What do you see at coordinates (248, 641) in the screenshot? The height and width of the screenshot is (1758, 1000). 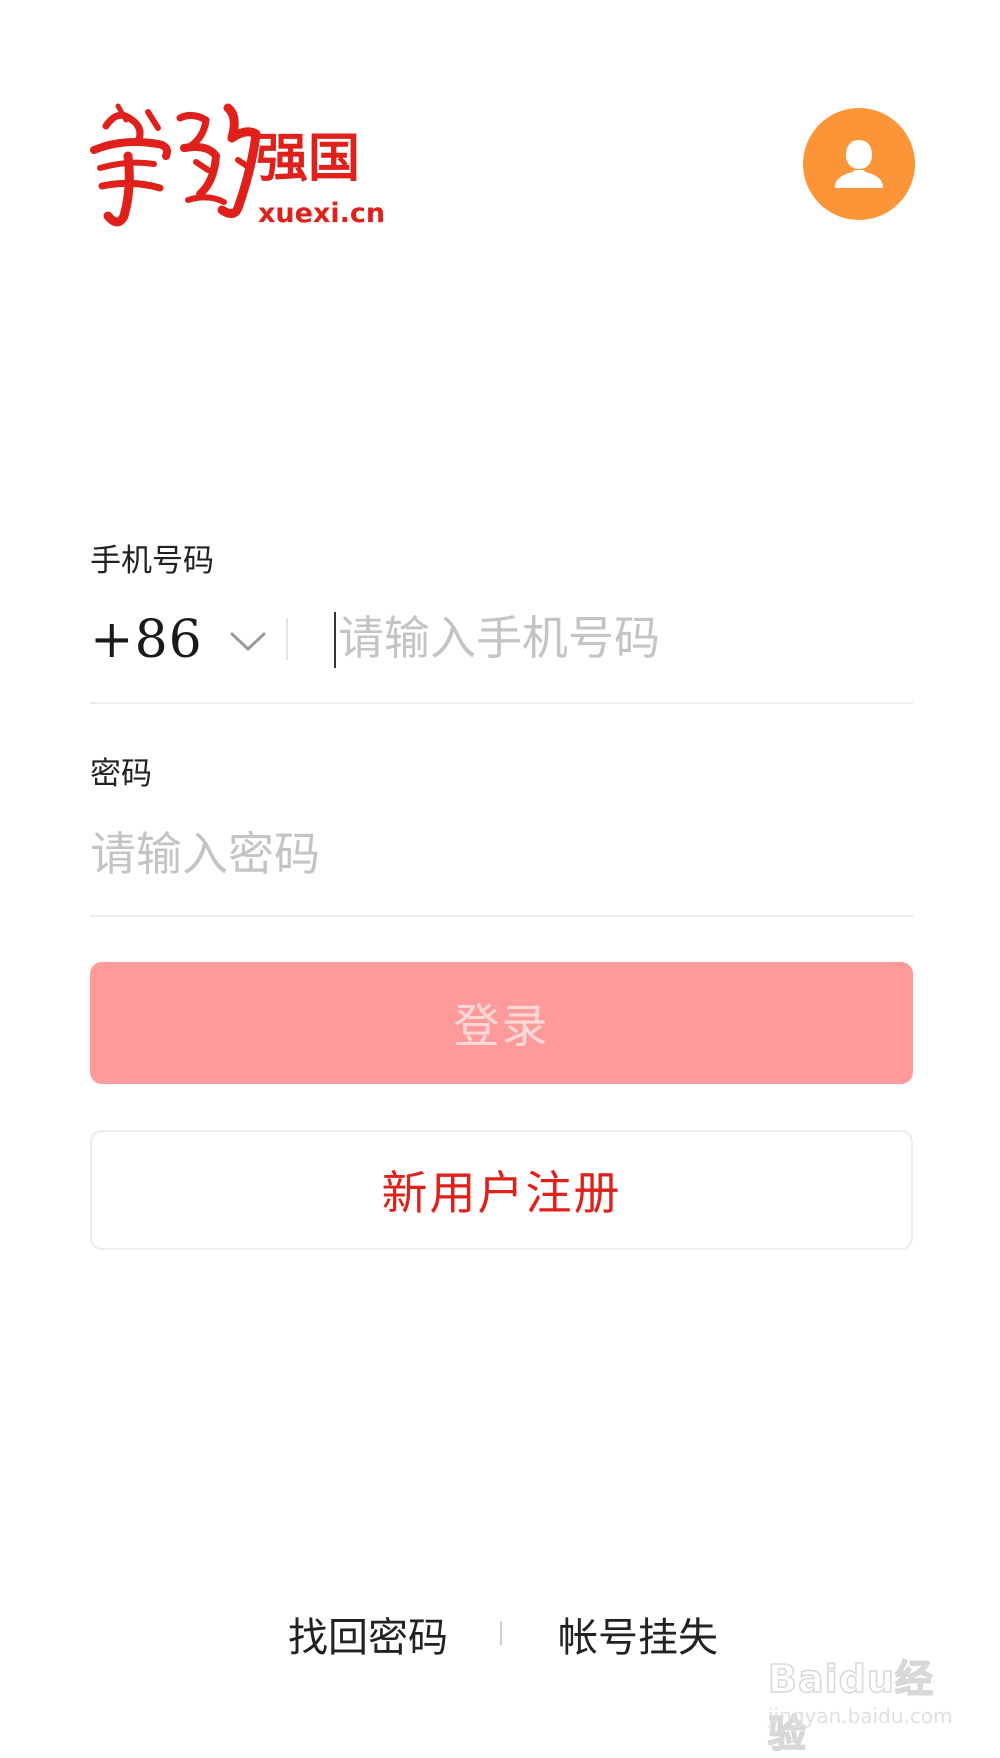 I see `chevron-down-icon` at bounding box center [248, 641].